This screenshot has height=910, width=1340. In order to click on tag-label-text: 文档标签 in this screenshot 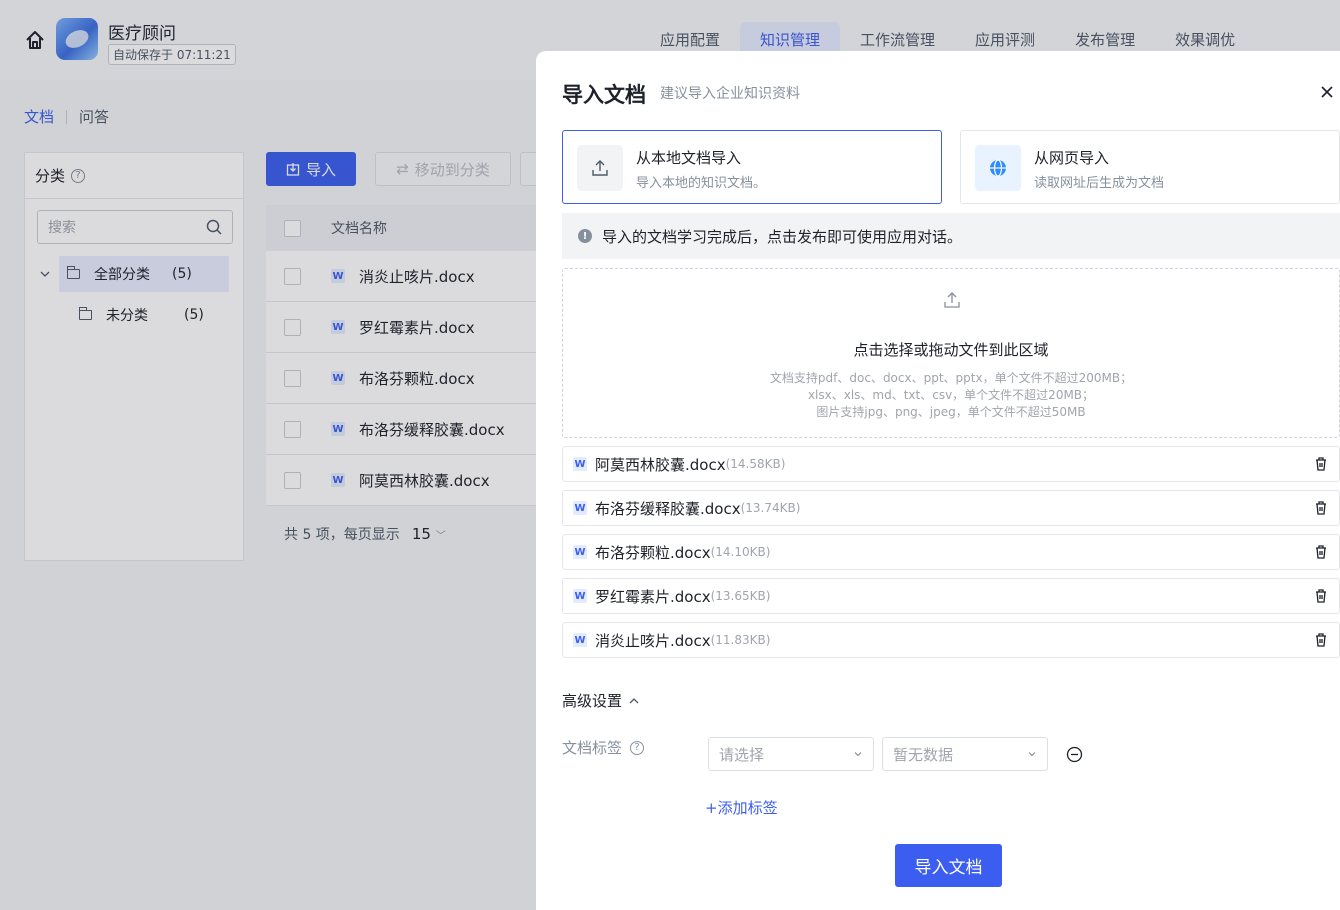, I will do `click(592, 748)`.